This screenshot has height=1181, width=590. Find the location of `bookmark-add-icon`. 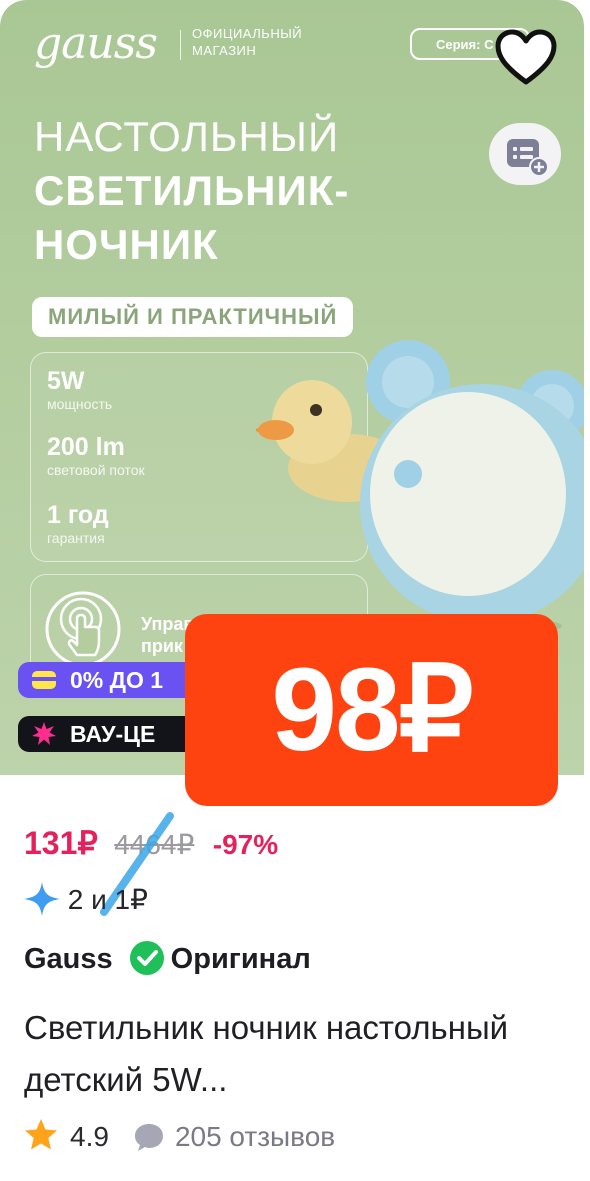

bookmark-add-icon is located at coordinates (528, 158).